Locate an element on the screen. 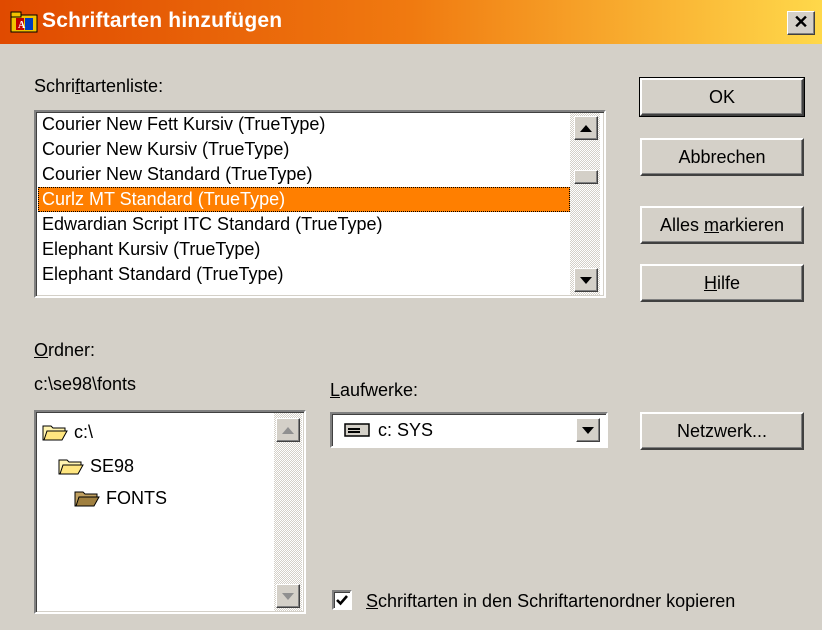  close-button: ✕ is located at coordinates (801, 23).